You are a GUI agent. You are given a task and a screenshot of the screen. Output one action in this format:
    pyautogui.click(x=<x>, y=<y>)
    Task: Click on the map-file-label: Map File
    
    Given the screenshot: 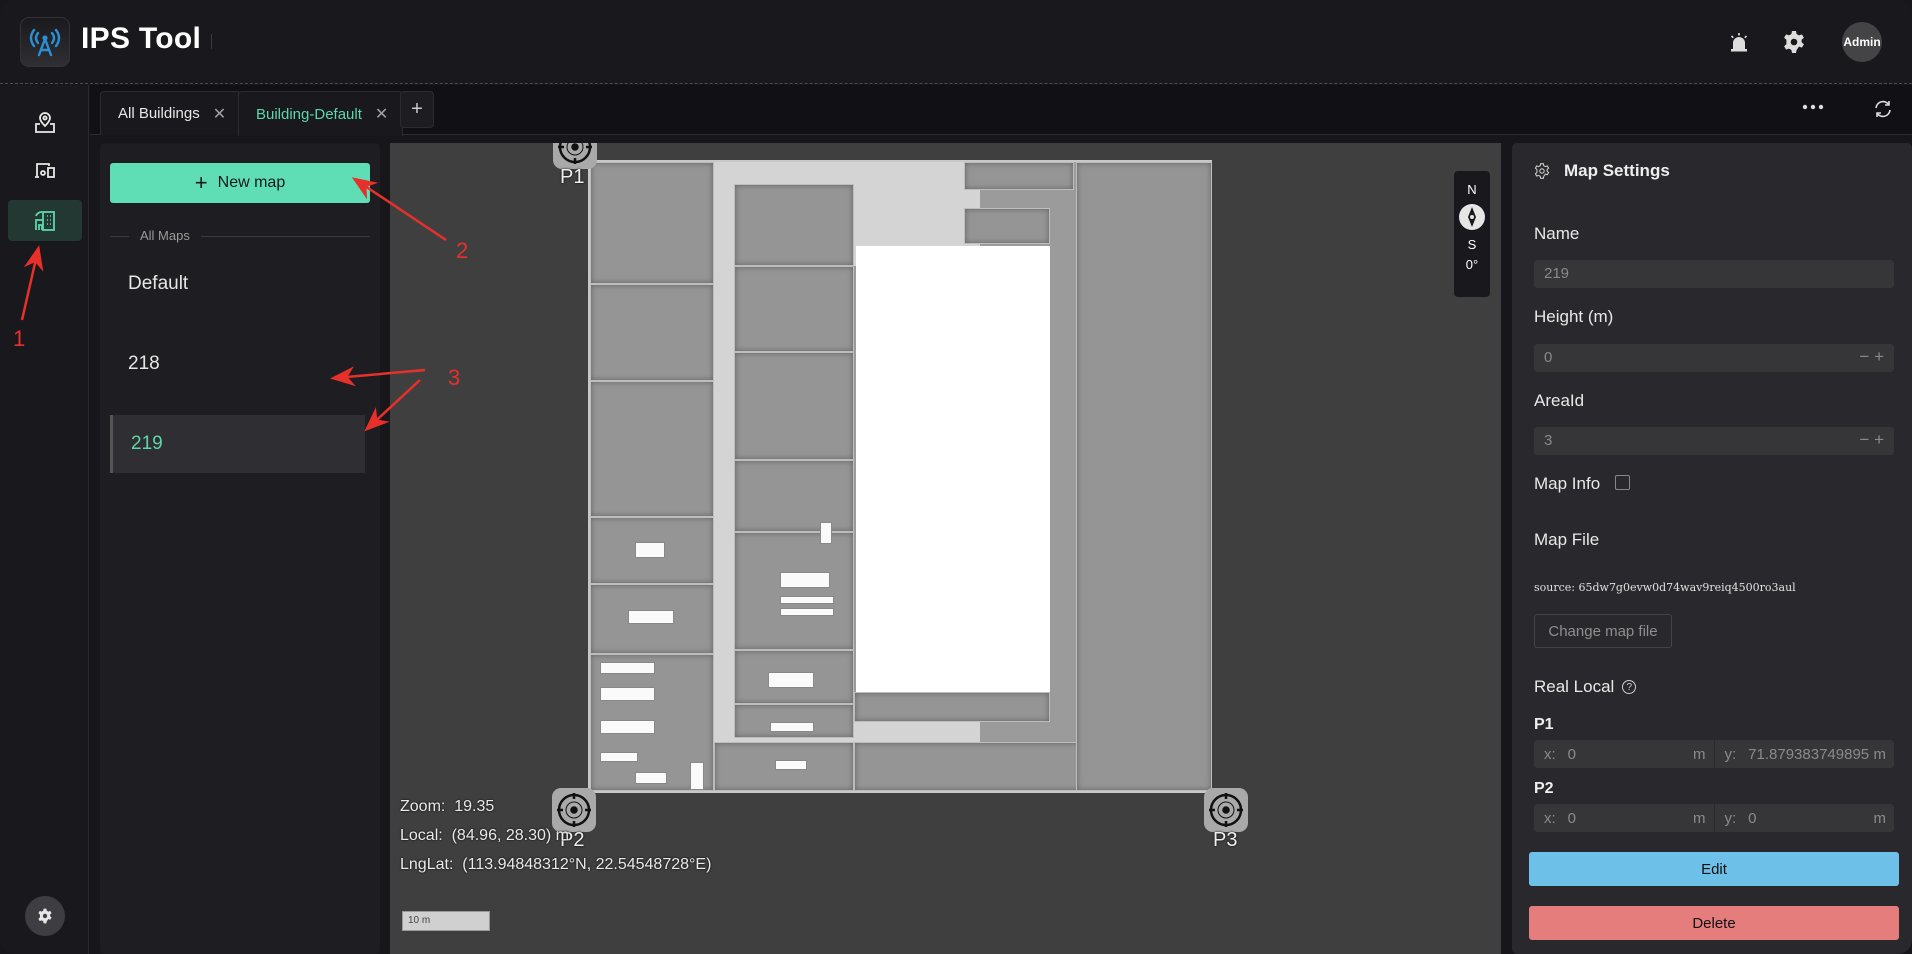 What is the action you would take?
    pyautogui.click(x=1567, y=539)
    